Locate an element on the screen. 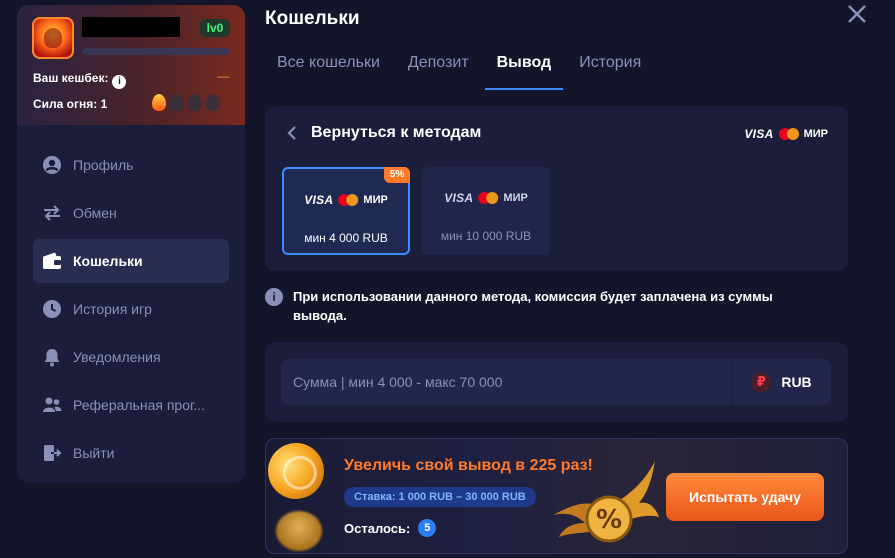 The width and height of the screenshot is (895, 558). cashback-label: Ваш кешбек: i is located at coordinates (80, 80).